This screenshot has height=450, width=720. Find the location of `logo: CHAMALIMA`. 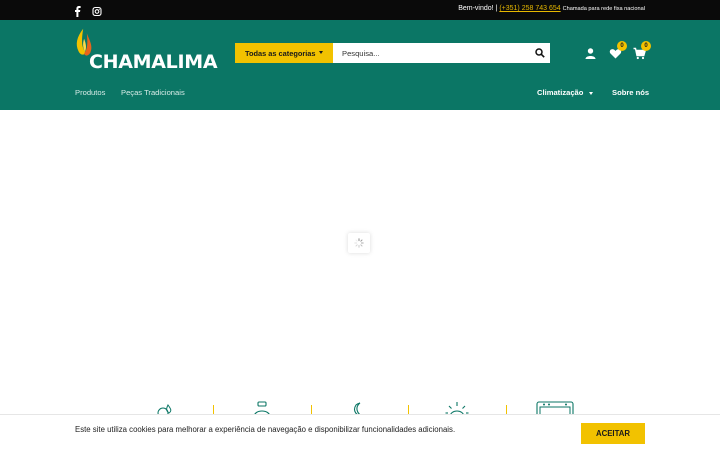

logo: CHAMALIMA is located at coordinates (146, 49).